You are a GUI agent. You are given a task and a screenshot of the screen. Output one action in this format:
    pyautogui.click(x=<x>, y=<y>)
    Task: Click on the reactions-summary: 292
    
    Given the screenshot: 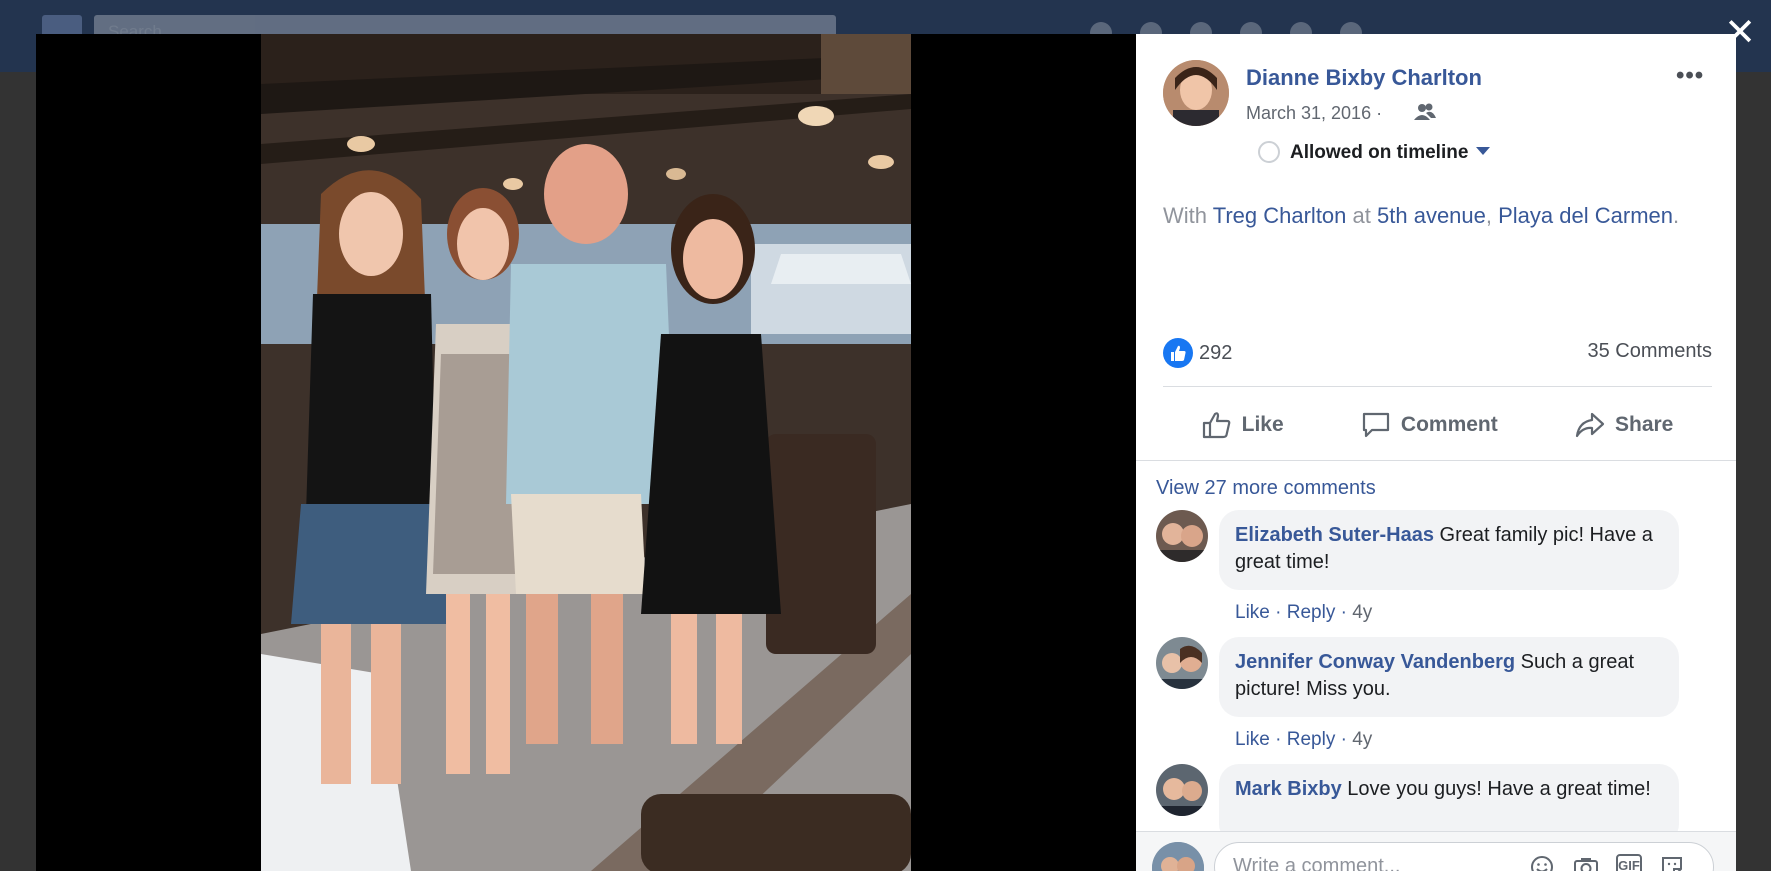 What is the action you would take?
    pyautogui.click(x=1197, y=353)
    